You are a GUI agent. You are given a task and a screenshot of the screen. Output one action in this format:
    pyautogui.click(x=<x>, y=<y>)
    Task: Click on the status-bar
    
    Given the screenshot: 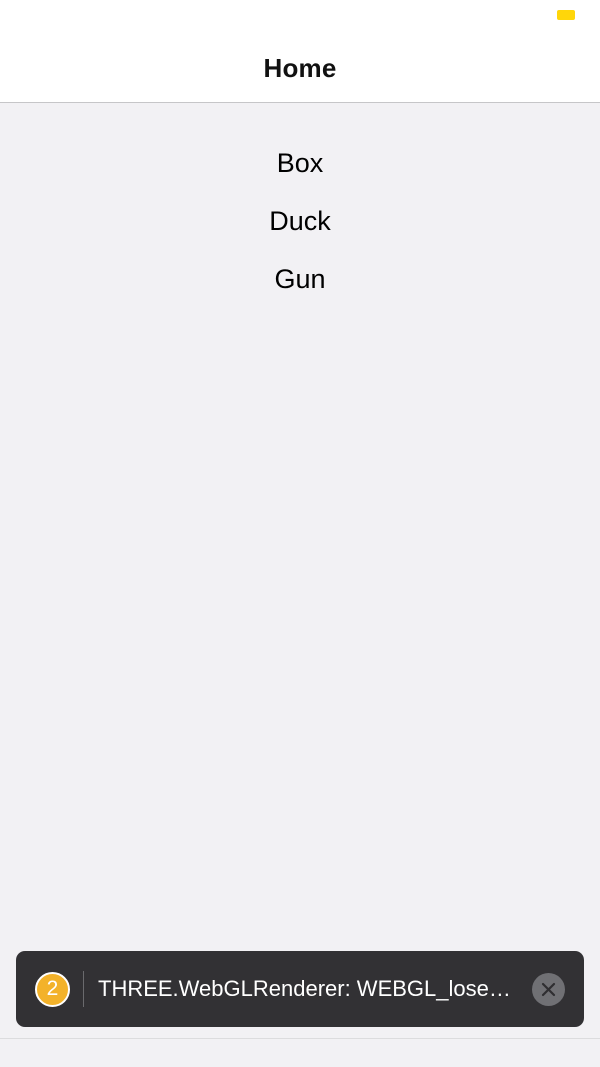 What is the action you would take?
    pyautogui.click(x=300, y=17)
    